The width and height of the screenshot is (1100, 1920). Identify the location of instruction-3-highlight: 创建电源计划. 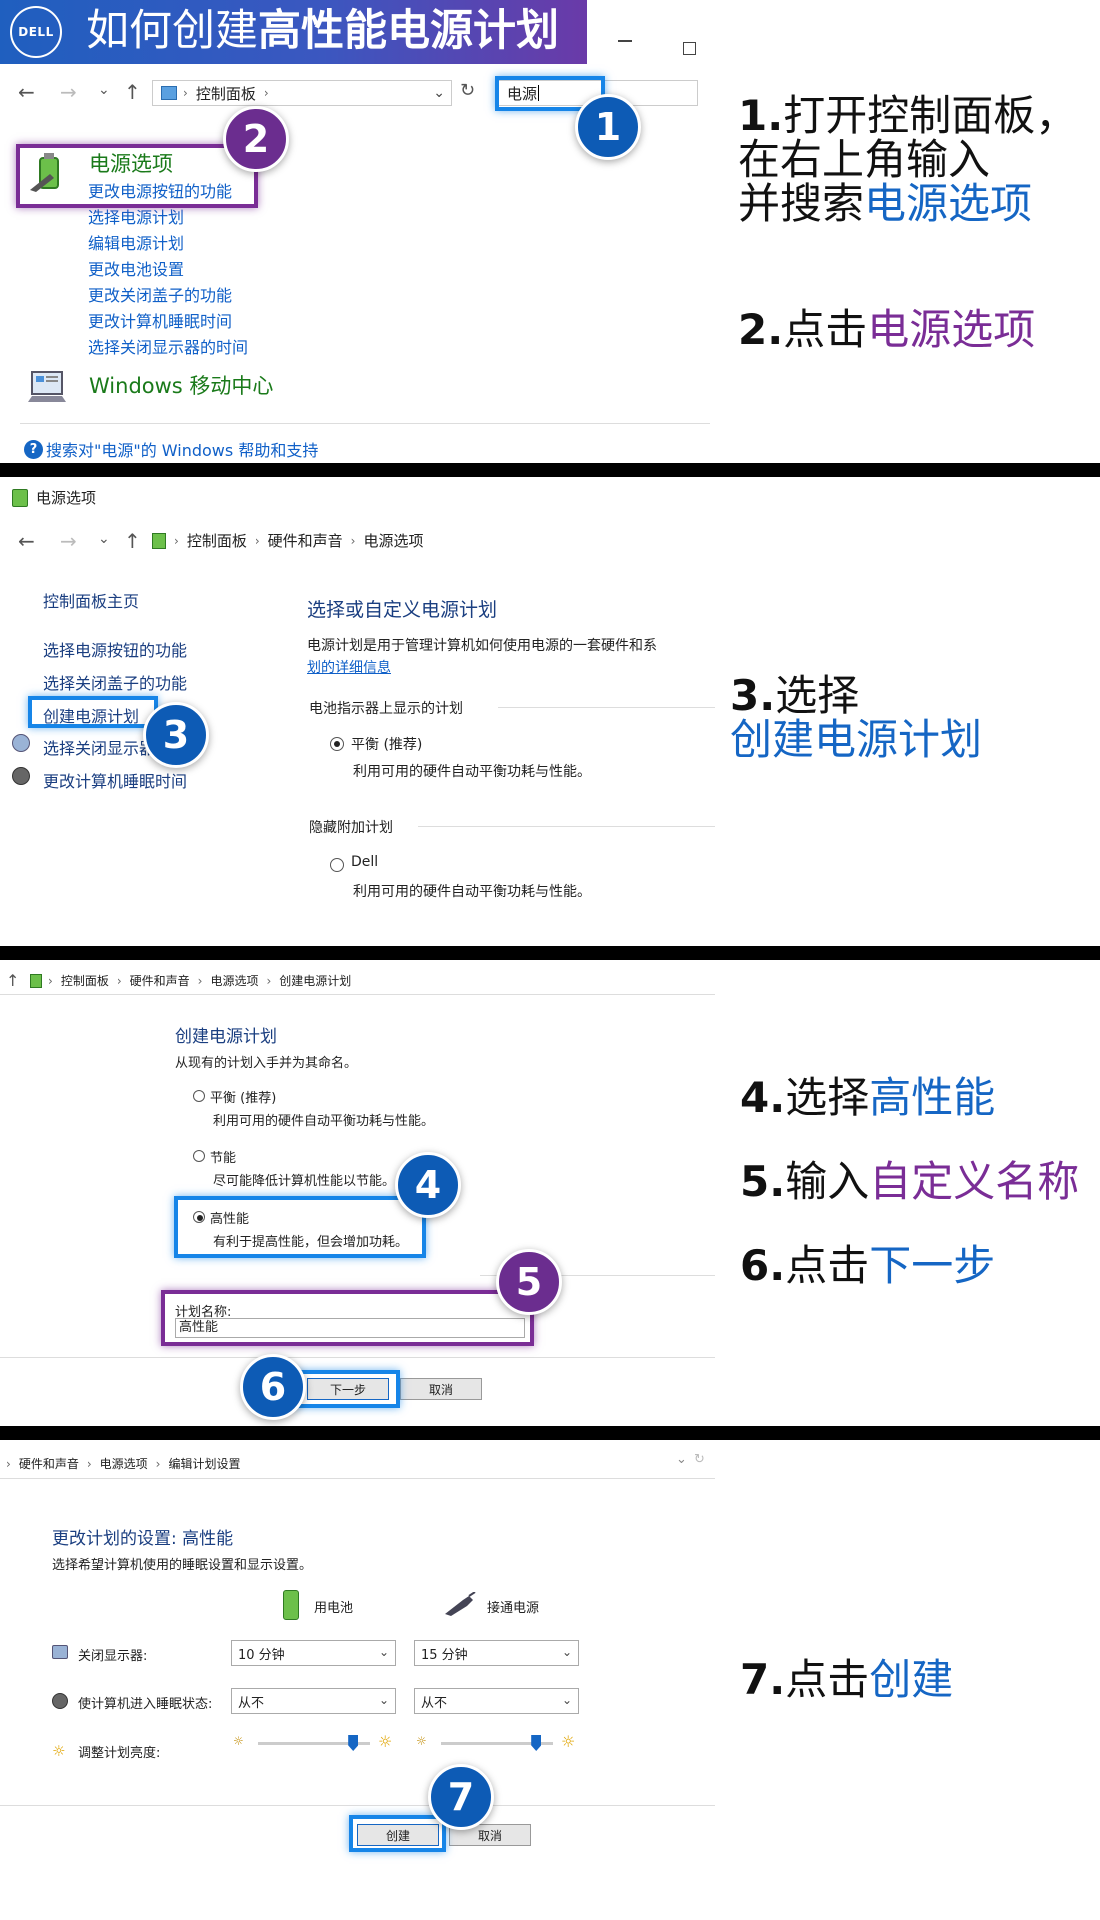
(856, 739).